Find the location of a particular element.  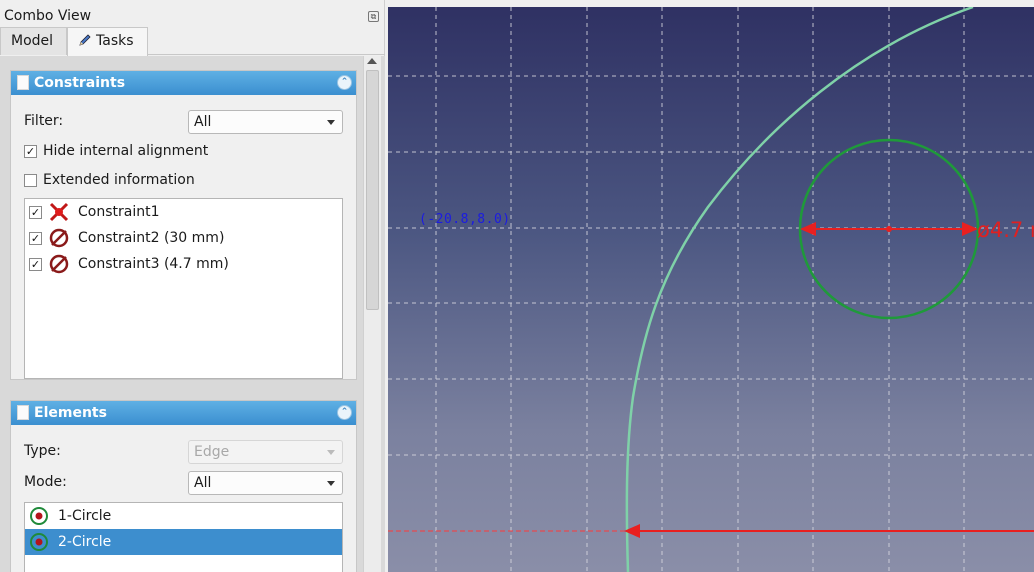

mode-label: Mode: is located at coordinates (45, 482).